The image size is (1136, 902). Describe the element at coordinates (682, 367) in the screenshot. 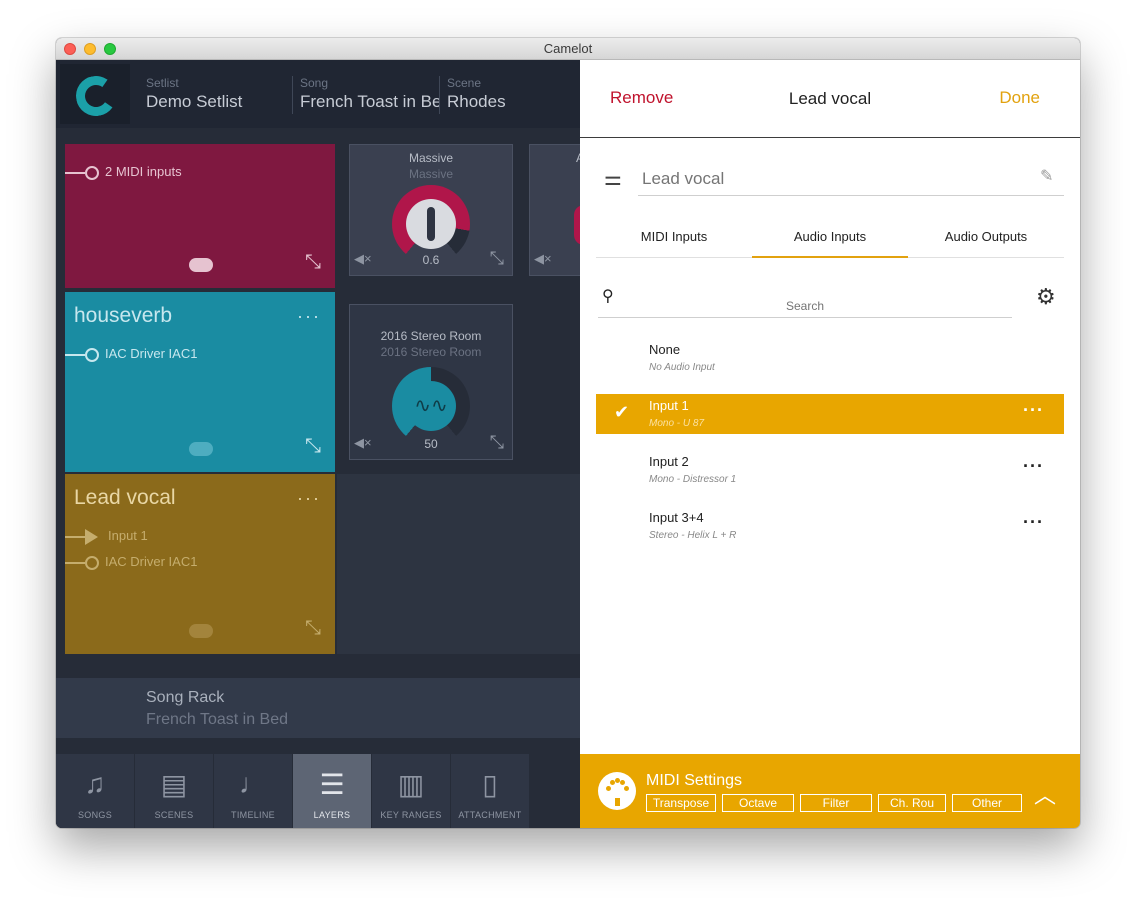

I see `item-subtitle: No Audio Input` at that location.